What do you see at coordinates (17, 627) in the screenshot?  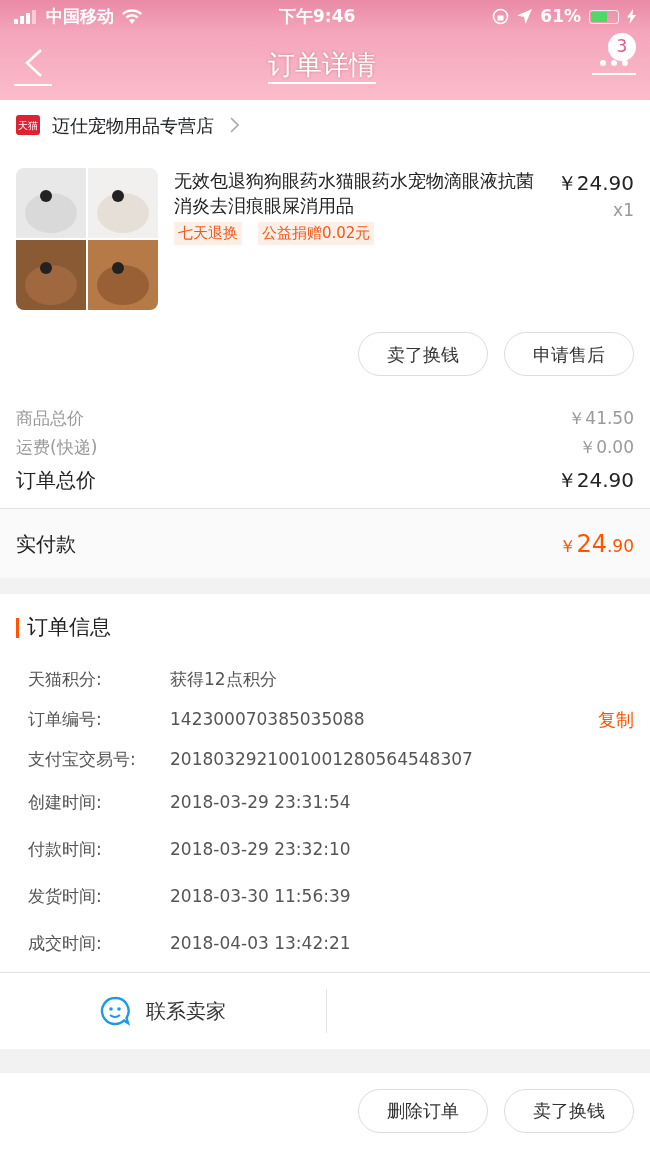 I see `section-marker` at bounding box center [17, 627].